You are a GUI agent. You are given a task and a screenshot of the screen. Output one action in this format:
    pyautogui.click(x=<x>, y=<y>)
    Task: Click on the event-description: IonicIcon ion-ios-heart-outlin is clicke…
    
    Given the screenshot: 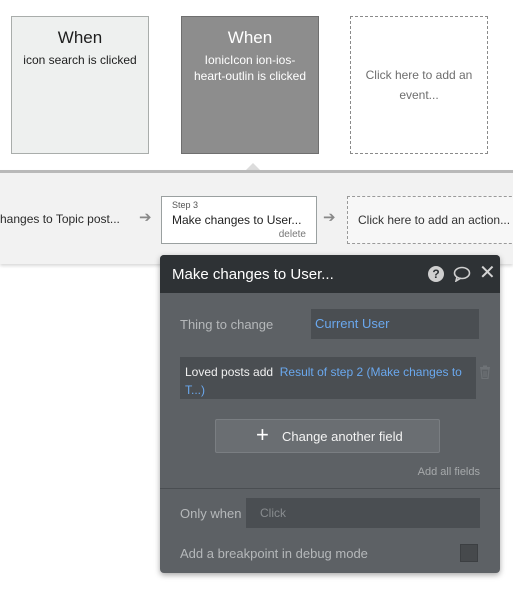 What is the action you would take?
    pyautogui.click(x=250, y=68)
    